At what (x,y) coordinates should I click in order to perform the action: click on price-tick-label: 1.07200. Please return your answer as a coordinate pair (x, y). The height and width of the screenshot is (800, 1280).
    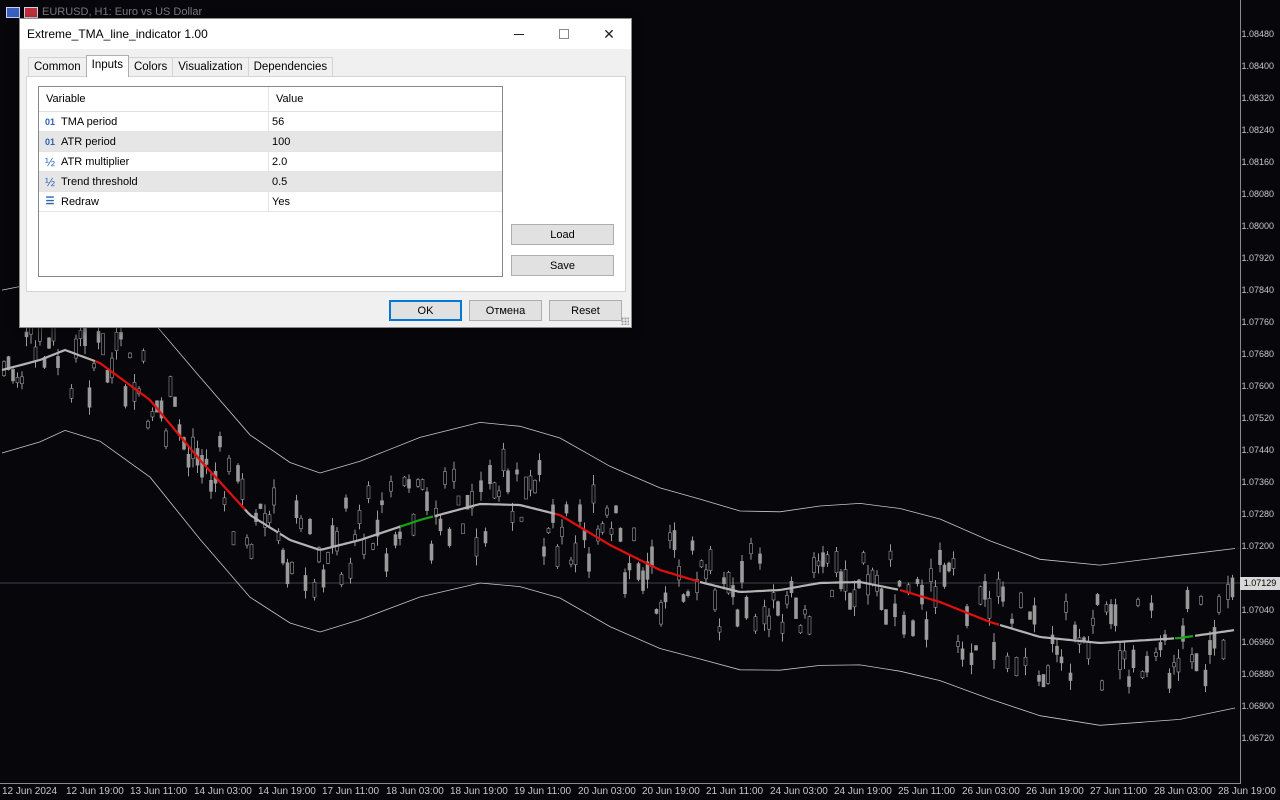
    Looking at the image, I should click on (1257, 546).